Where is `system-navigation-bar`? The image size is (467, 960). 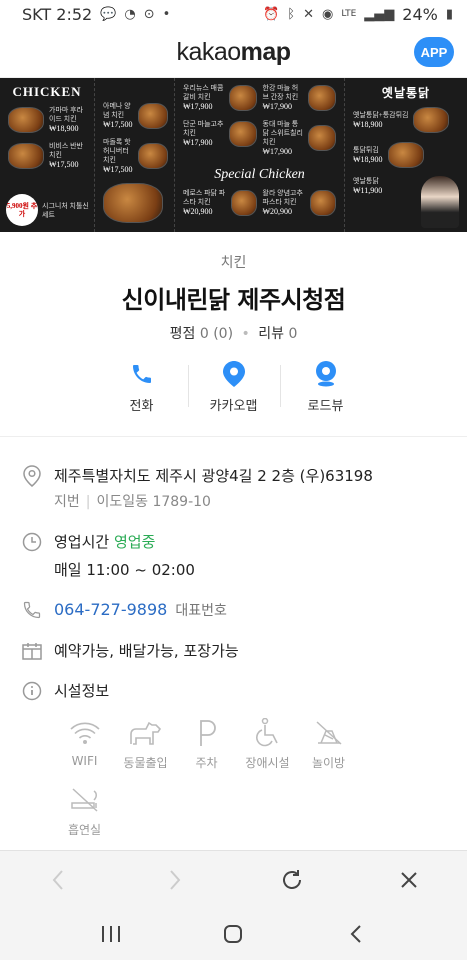
system-navigation-bar is located at coordinates (233, 934).